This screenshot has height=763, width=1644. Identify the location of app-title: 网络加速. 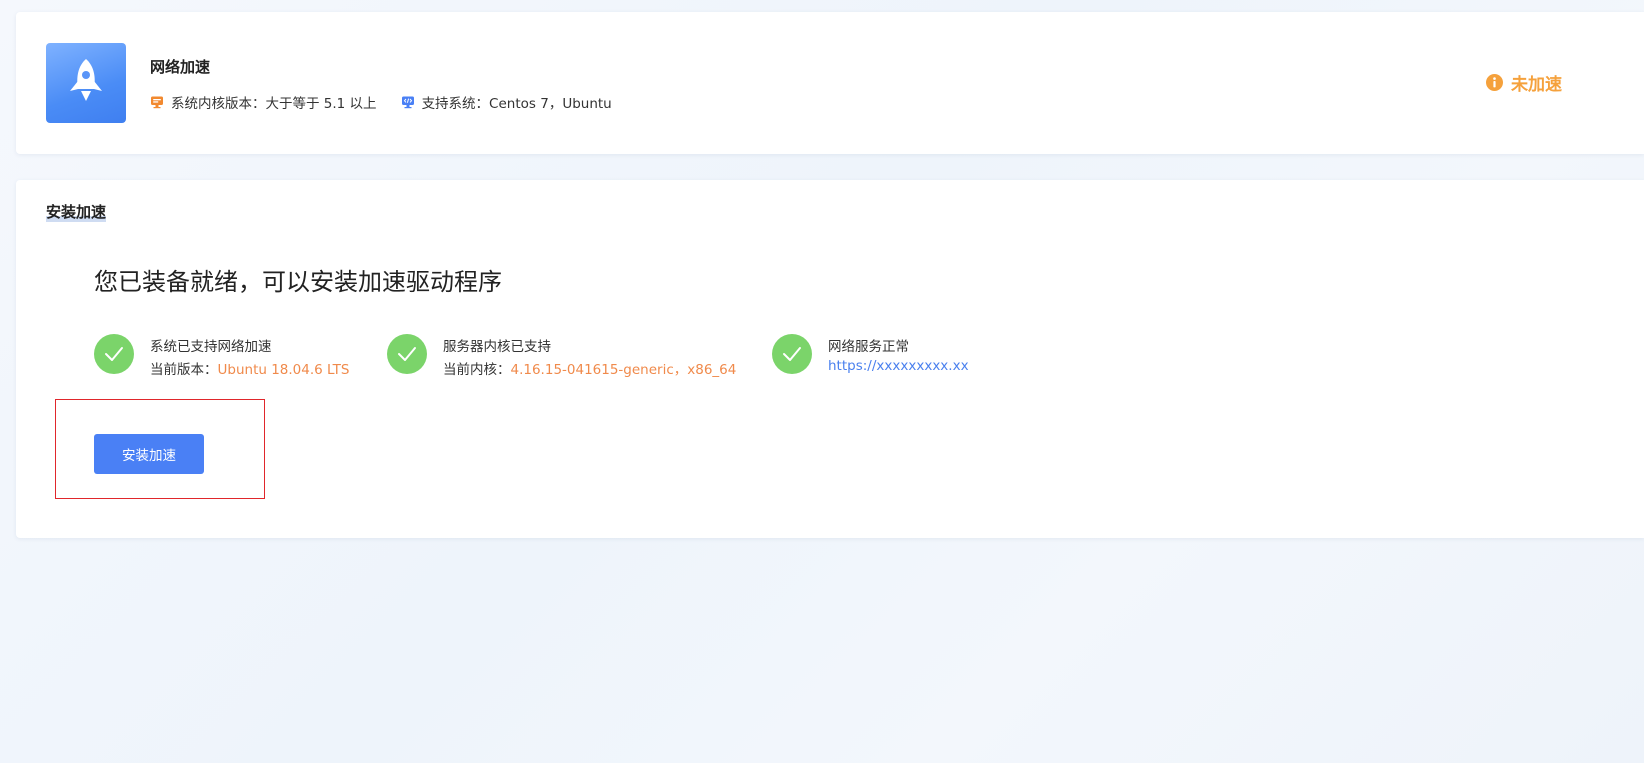
(180, 67).